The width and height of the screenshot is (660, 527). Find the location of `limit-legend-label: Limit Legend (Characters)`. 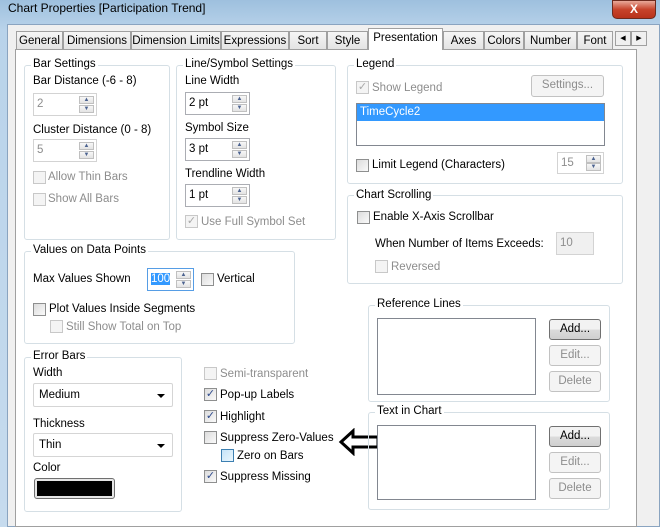

limit-legend-label: Limit Legend (Characters) is located at coordinates (438, 165).